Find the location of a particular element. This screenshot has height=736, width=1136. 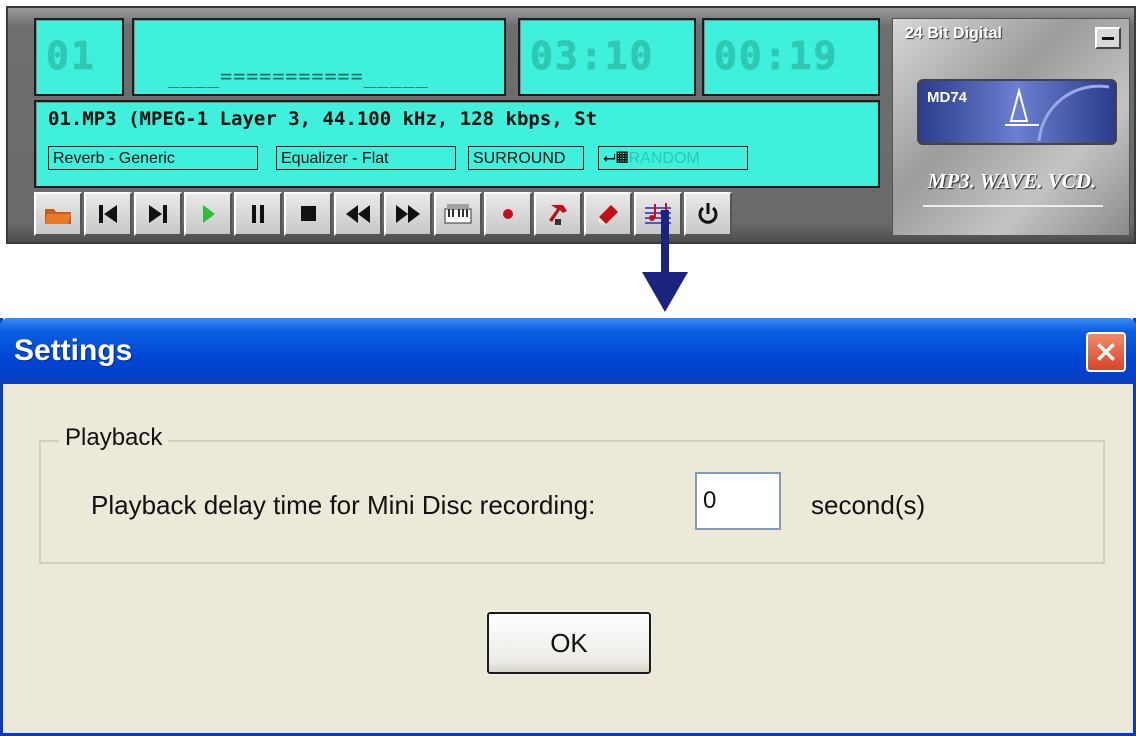

playlist-button is located at coordinates (458, 214).